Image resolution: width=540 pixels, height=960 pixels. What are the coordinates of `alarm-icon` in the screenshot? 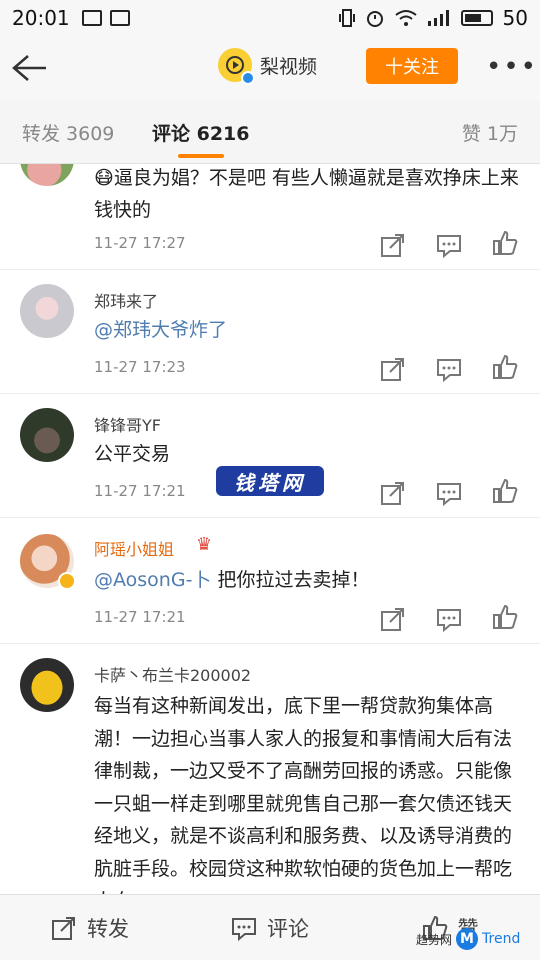 It's located at (374, 19).